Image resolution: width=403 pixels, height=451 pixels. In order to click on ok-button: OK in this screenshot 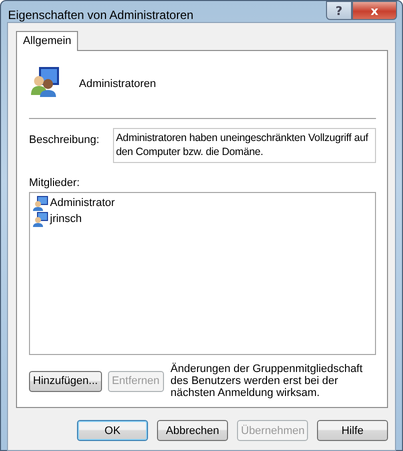, I will do `click(112, 430)`.